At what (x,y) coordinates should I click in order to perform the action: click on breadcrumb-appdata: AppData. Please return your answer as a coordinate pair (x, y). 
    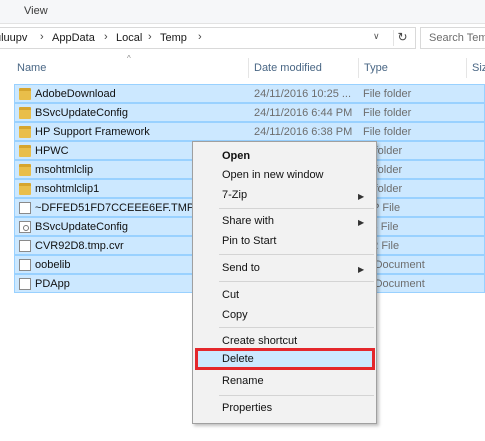
    Looking at the image, I should click on (73, 38).